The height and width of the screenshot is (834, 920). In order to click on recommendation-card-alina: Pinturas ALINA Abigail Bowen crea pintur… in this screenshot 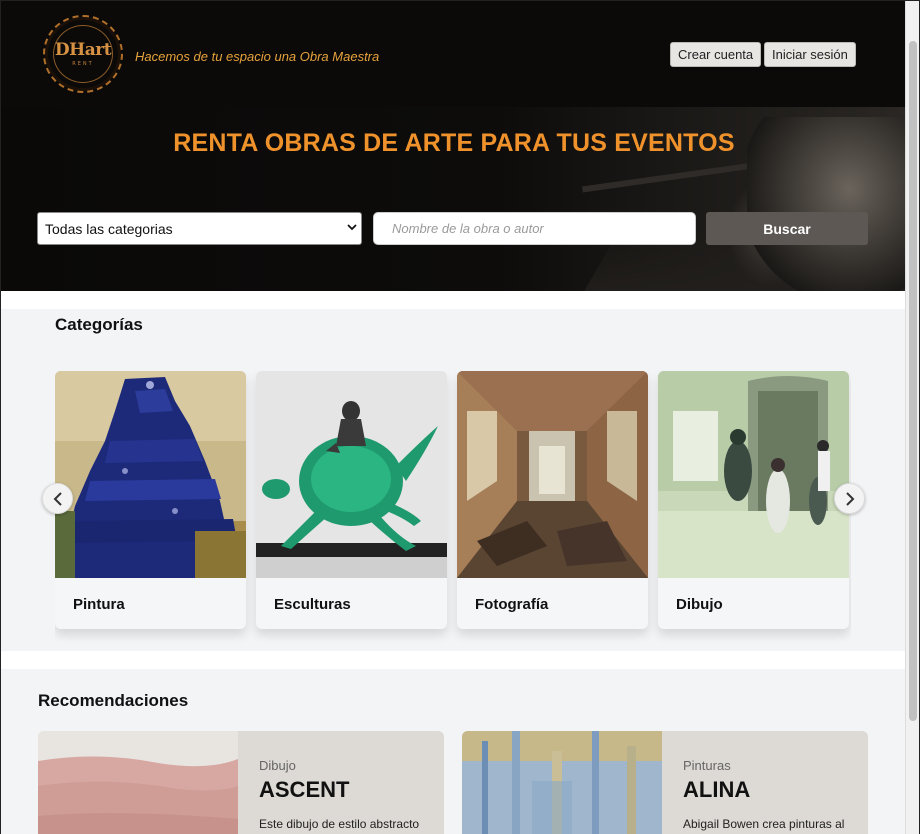, I will do `click(665, 782)`.